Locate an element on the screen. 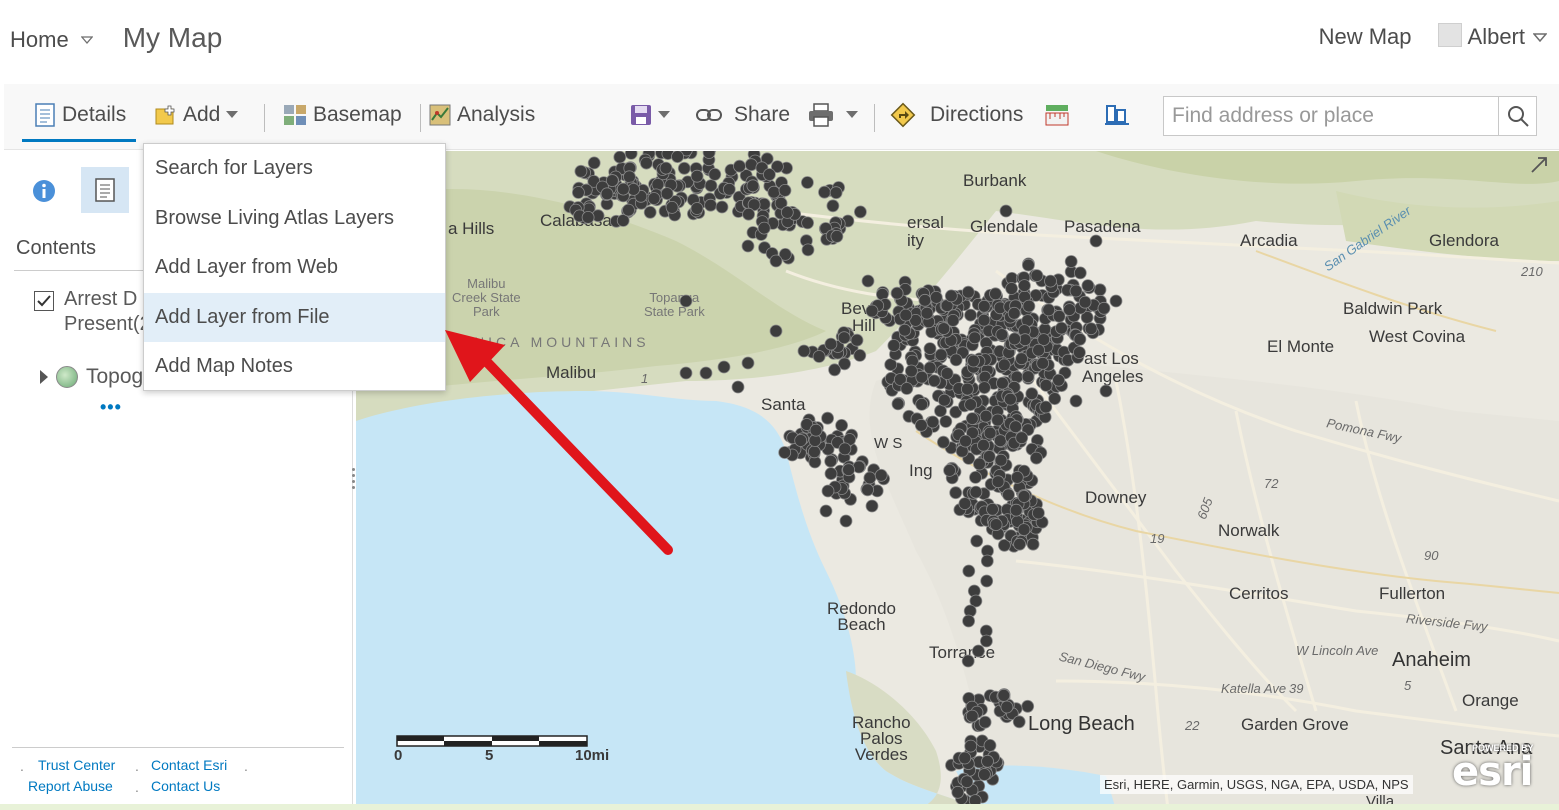  trust-center-link: Trust Center is located at coordinates (76, 765).